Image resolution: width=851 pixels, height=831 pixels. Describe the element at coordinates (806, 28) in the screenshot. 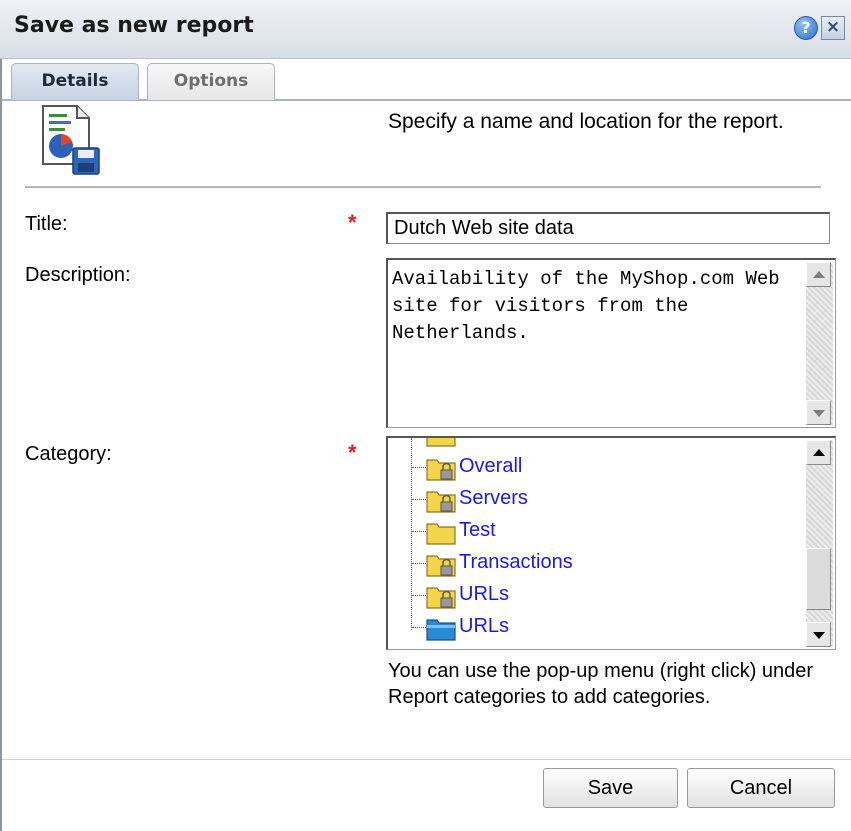

I see `help-icon: ?` at that location.